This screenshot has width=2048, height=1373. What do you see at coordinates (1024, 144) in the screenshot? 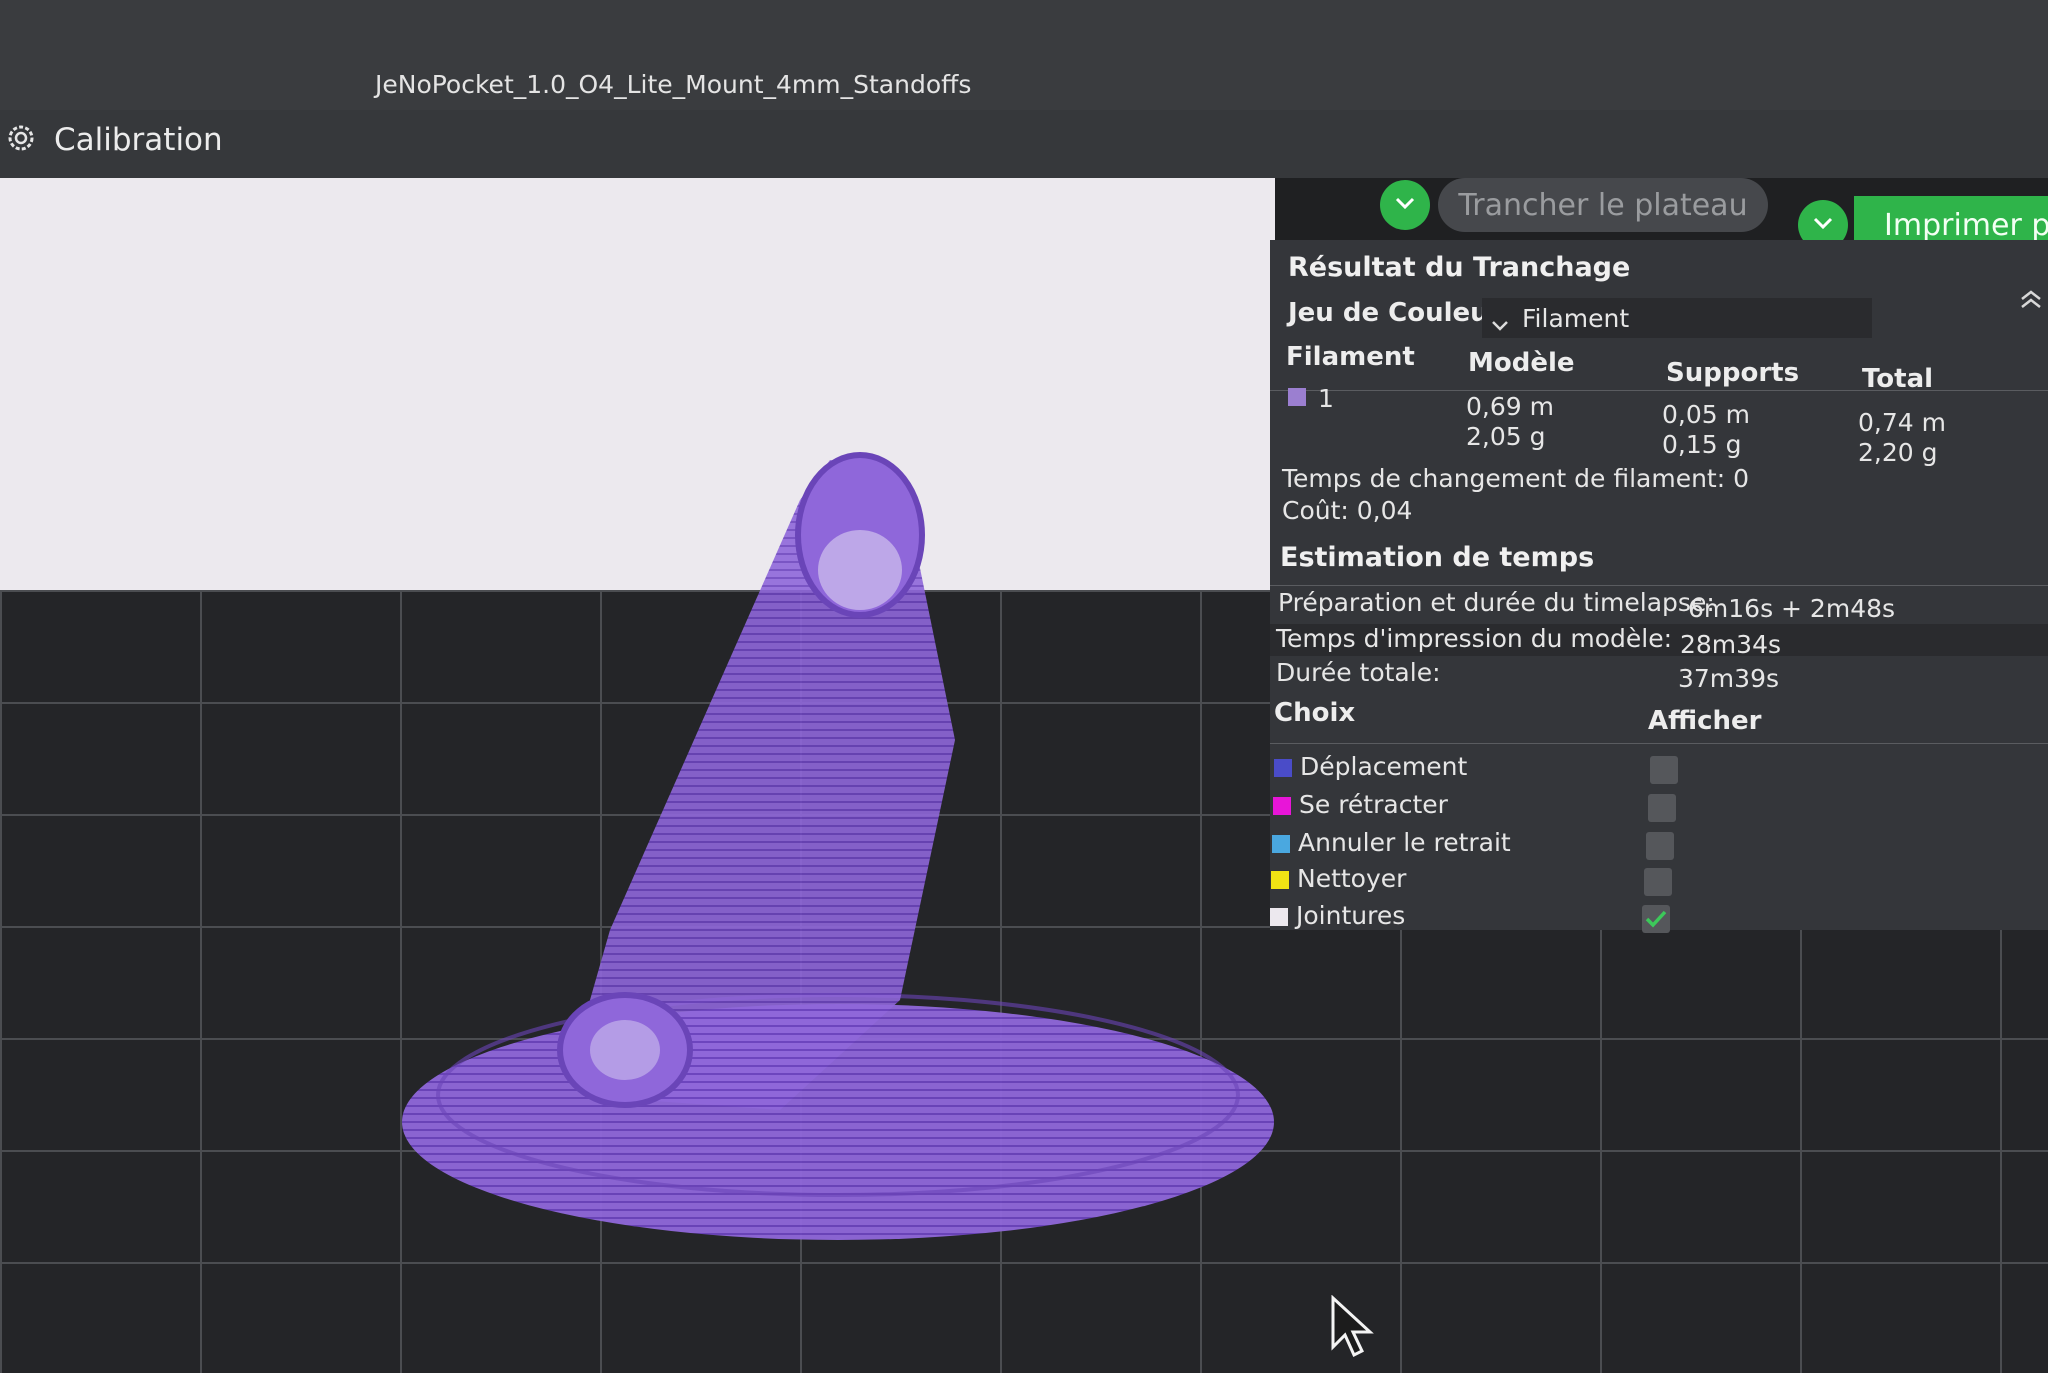
I see `menu-bar` at bounding box center [1024, 144].